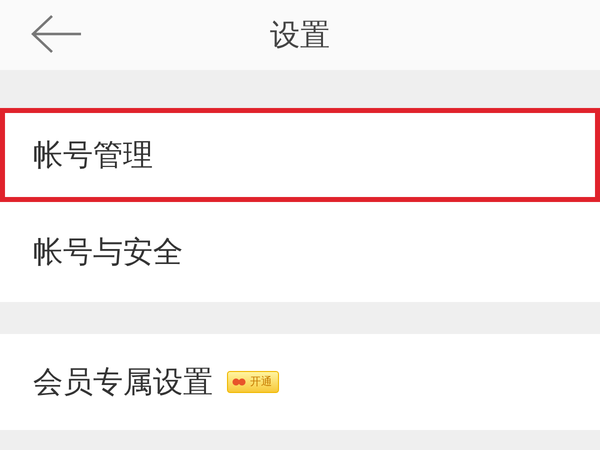 Image resolution: width=600 pixels, height=450 pixels. What do you see at coordinates (56, 34) in the screenshot?
I see `back-arrow-icon` at bounding box center [56, 34].